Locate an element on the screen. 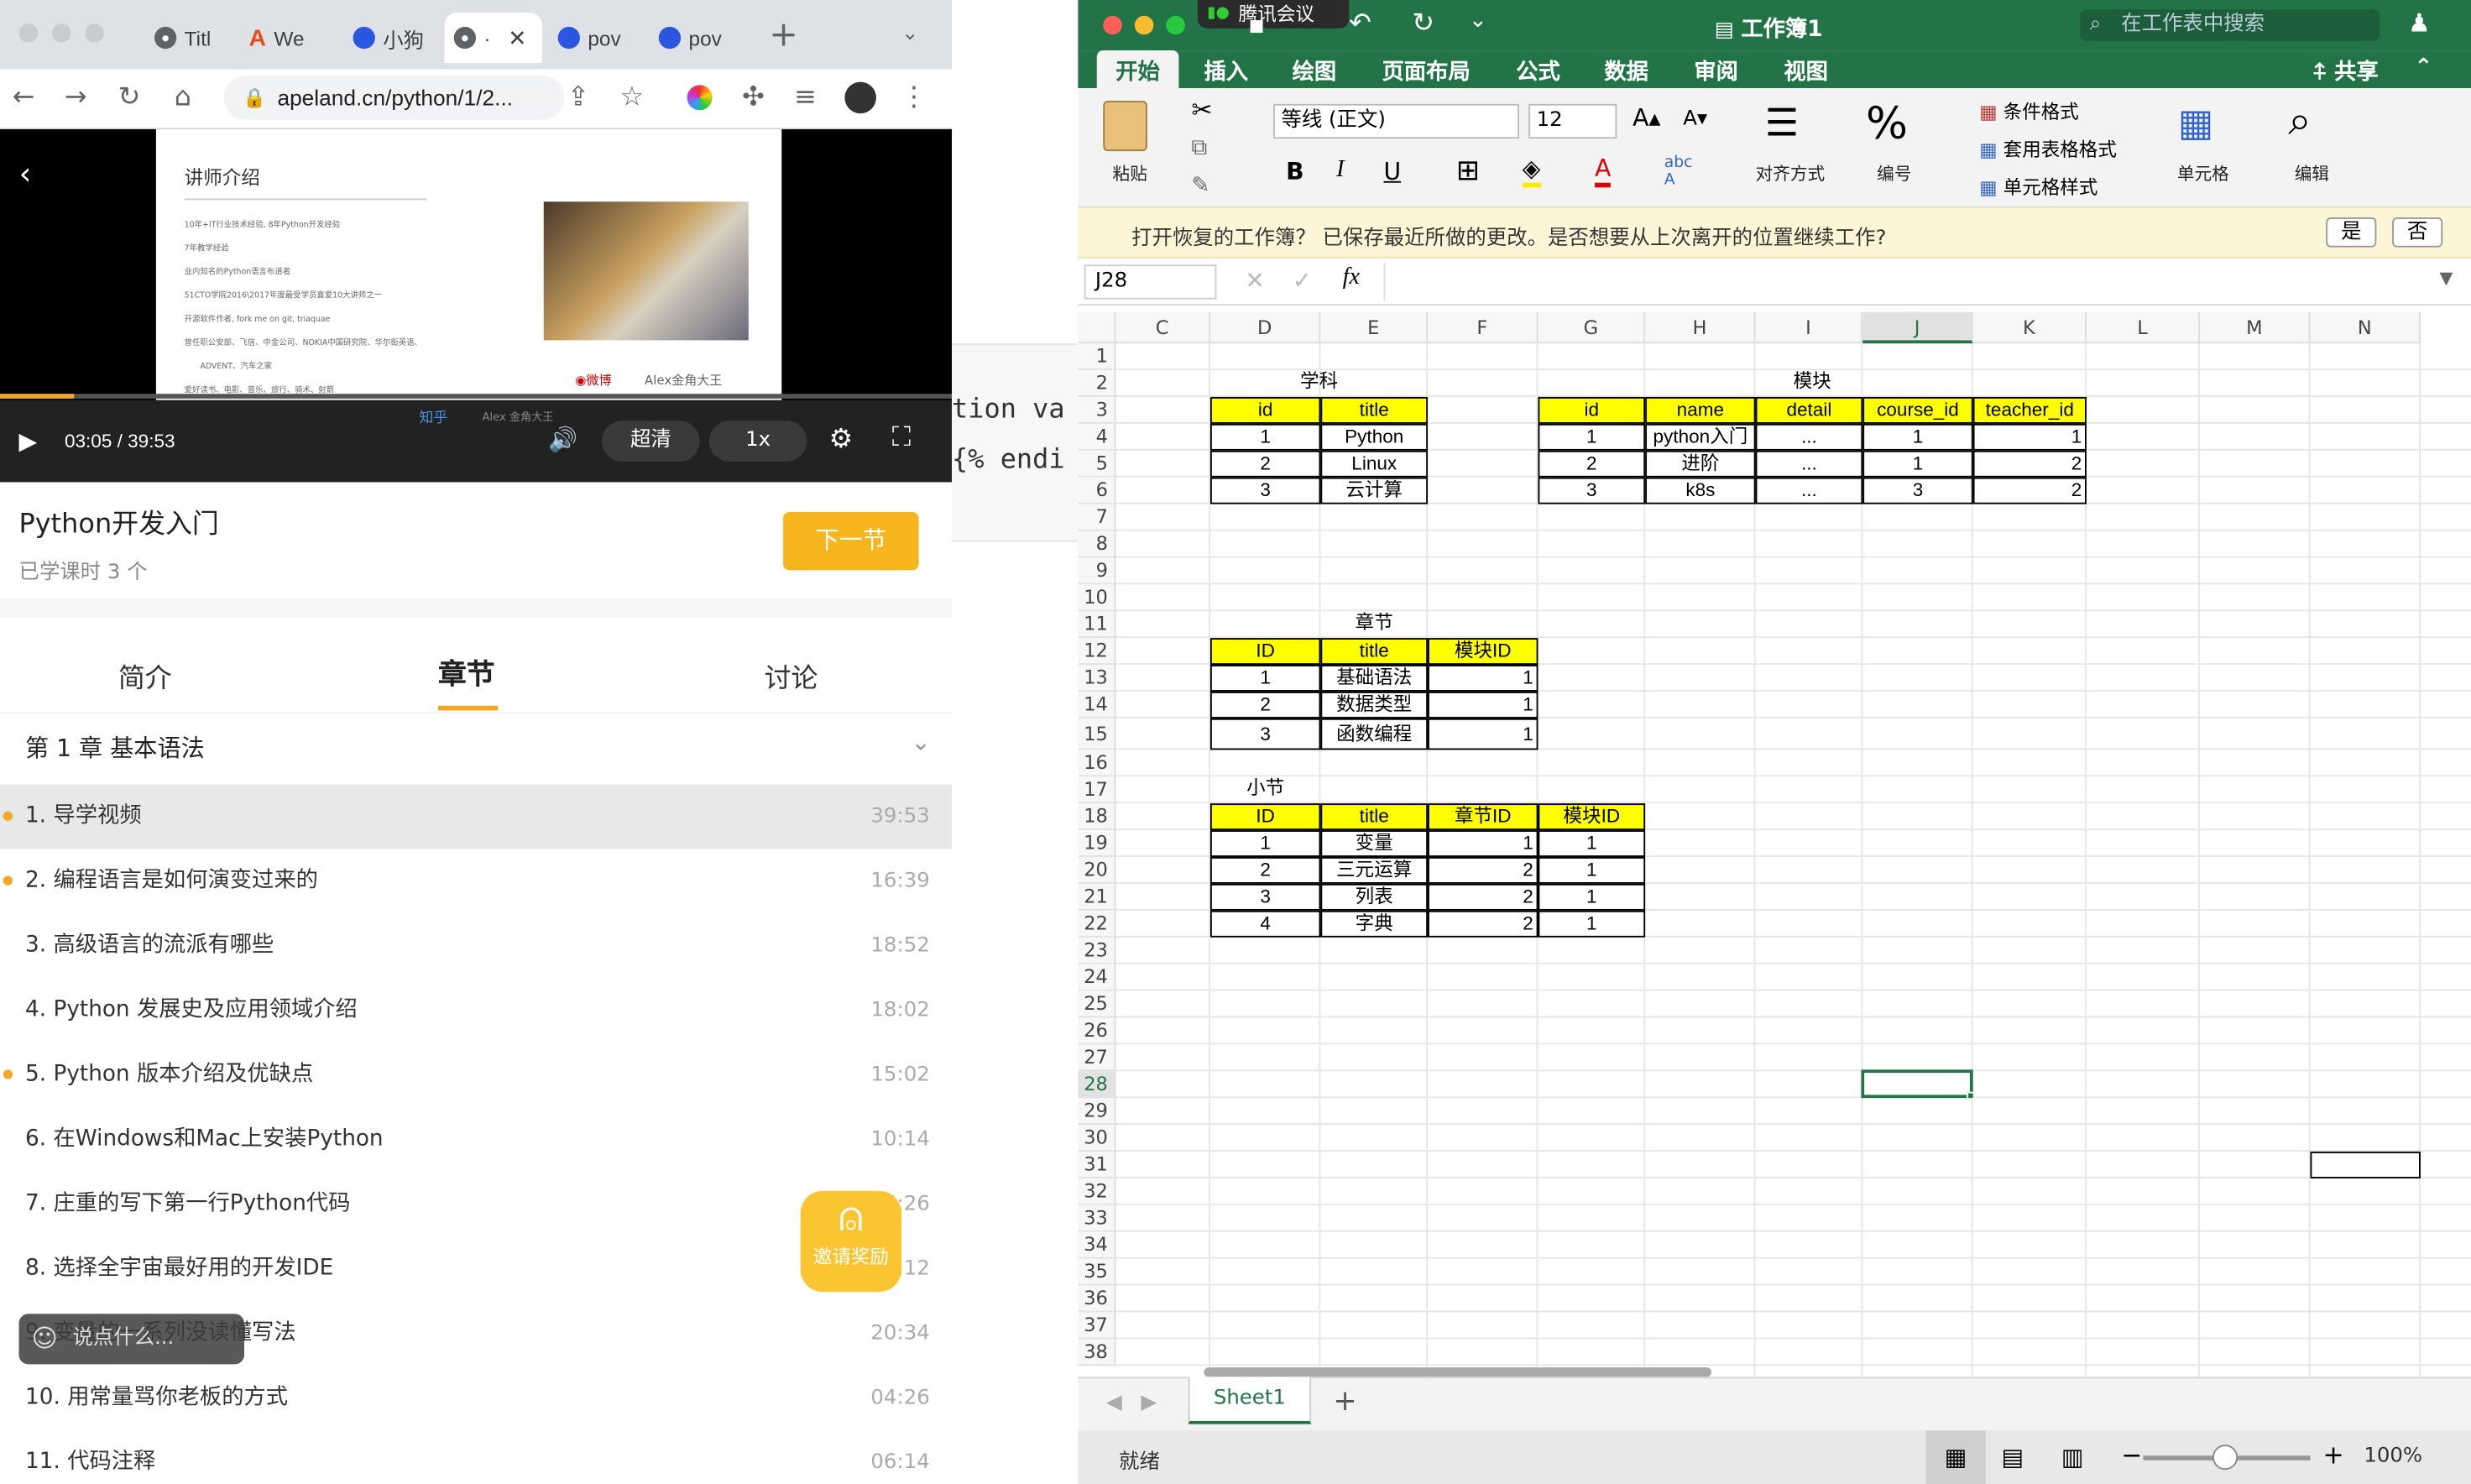  cell: 小节 is located at coordinates (1265, 789).